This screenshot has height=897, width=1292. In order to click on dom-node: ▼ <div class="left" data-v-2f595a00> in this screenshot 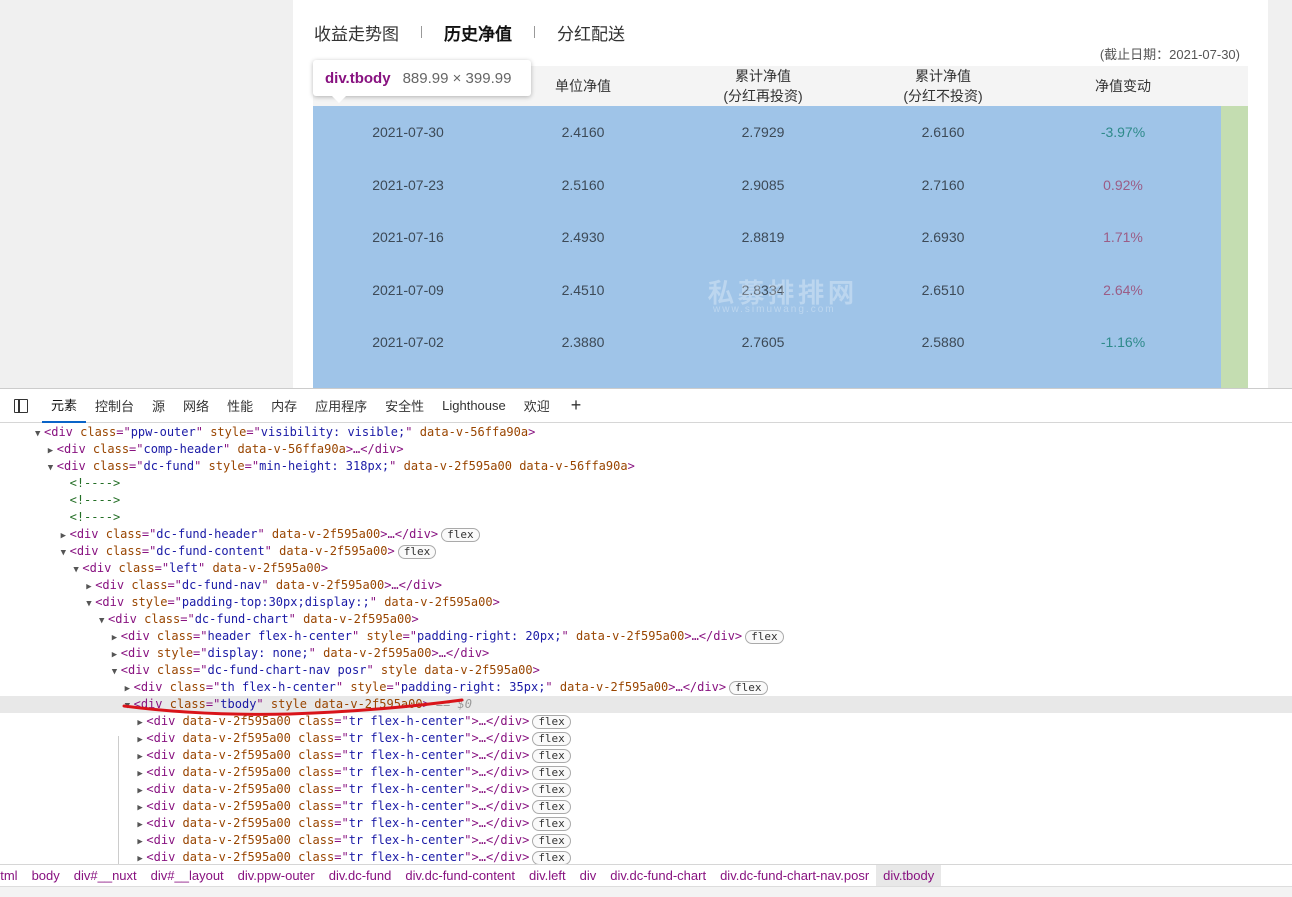, I will do `click(646, 568)`.